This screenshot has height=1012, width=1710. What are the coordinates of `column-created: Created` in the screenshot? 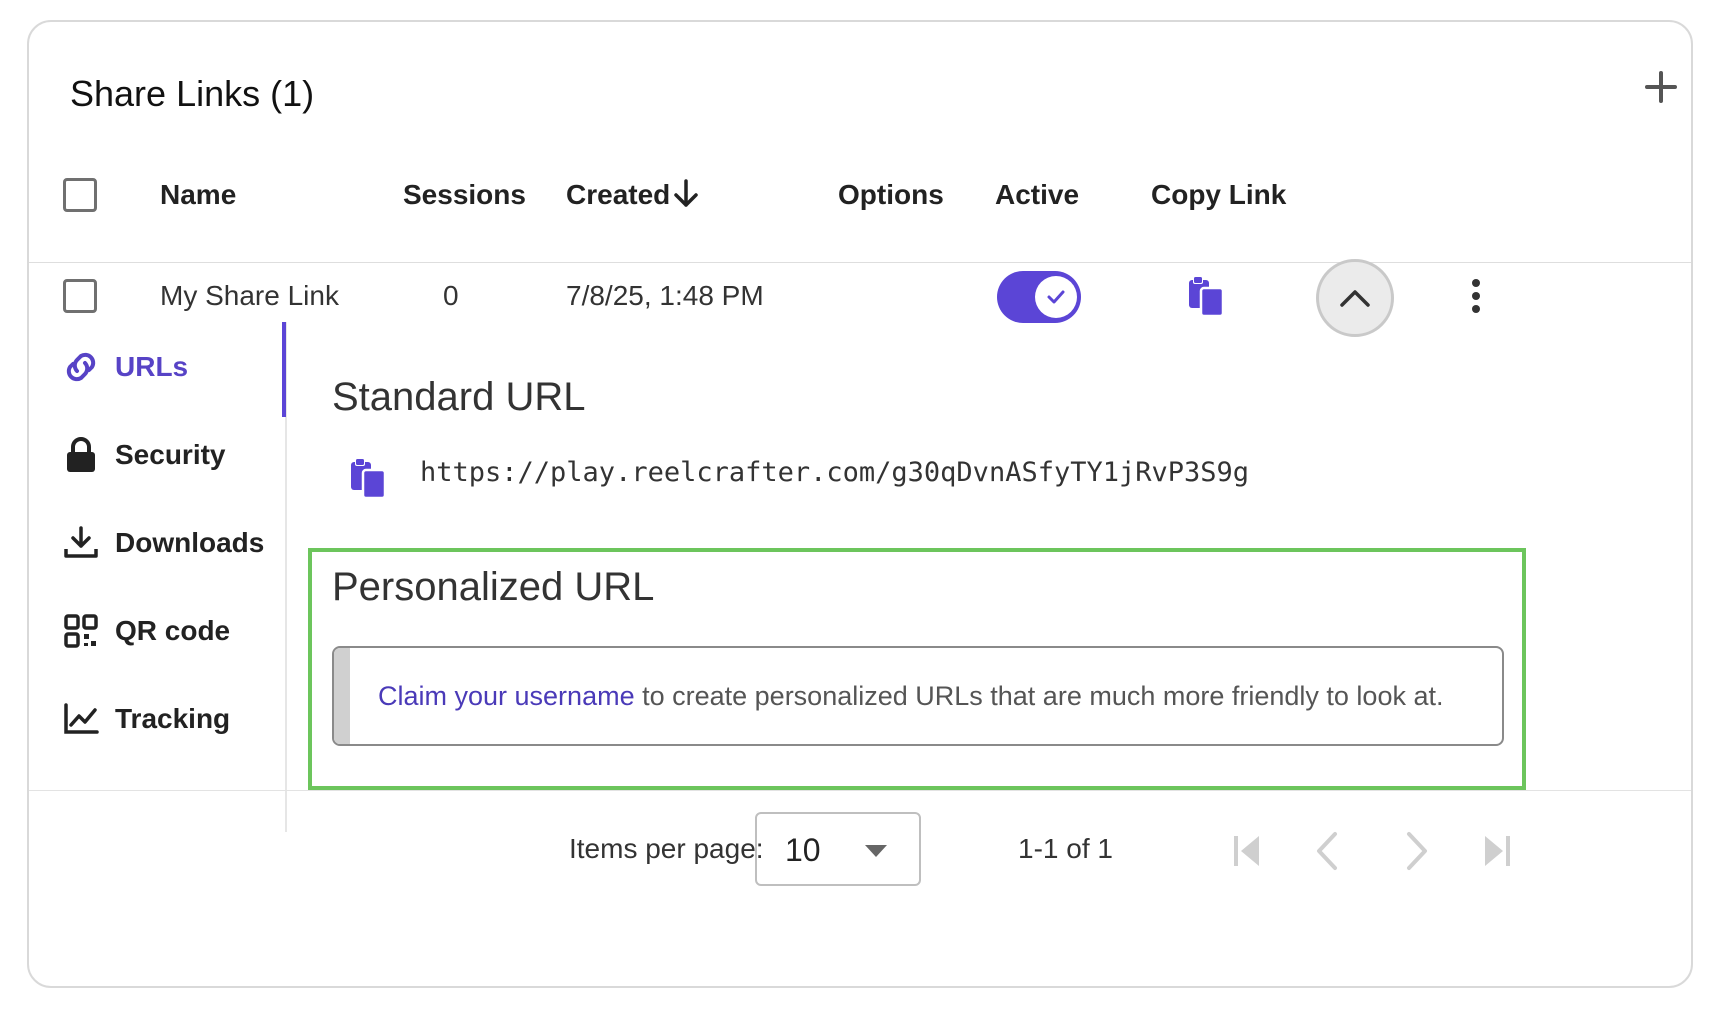 It's located at (633, 195).